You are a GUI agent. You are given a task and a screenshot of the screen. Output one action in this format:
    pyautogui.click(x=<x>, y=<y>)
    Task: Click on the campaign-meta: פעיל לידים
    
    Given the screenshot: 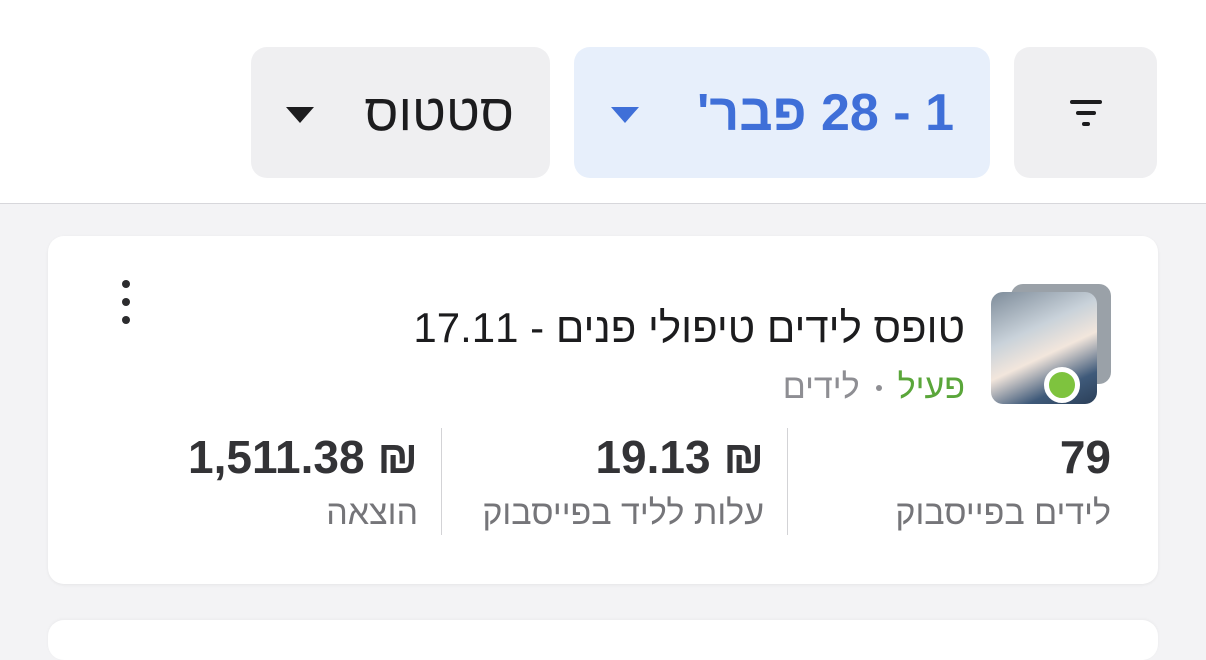 What is the action you would take?
    pyautogui.click(x=874, y=387)
    